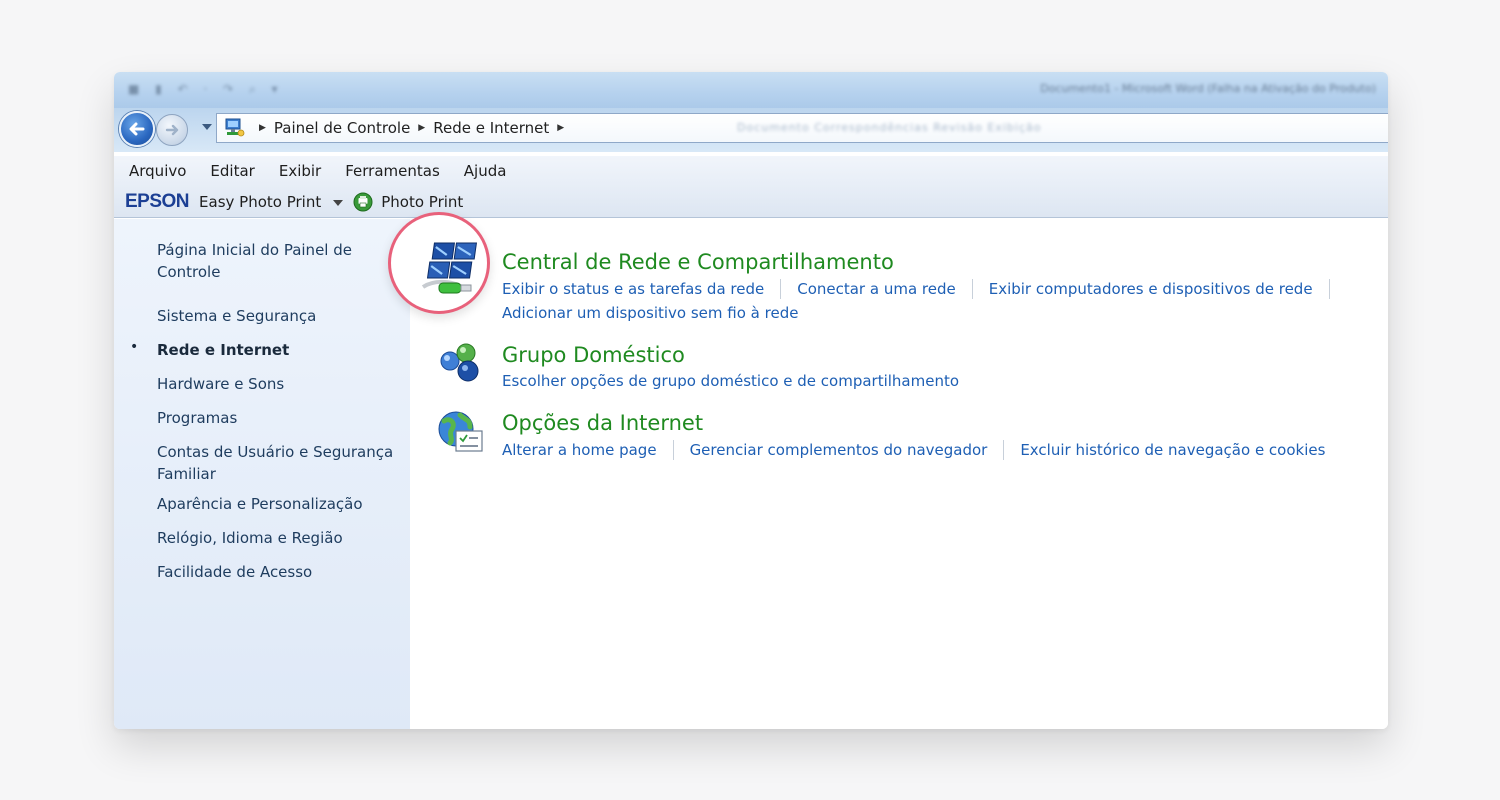 This screenshot has width=1500, height=800. I want to click on category-title-homegroup: Grupo Doméstico, so click(593, 355).